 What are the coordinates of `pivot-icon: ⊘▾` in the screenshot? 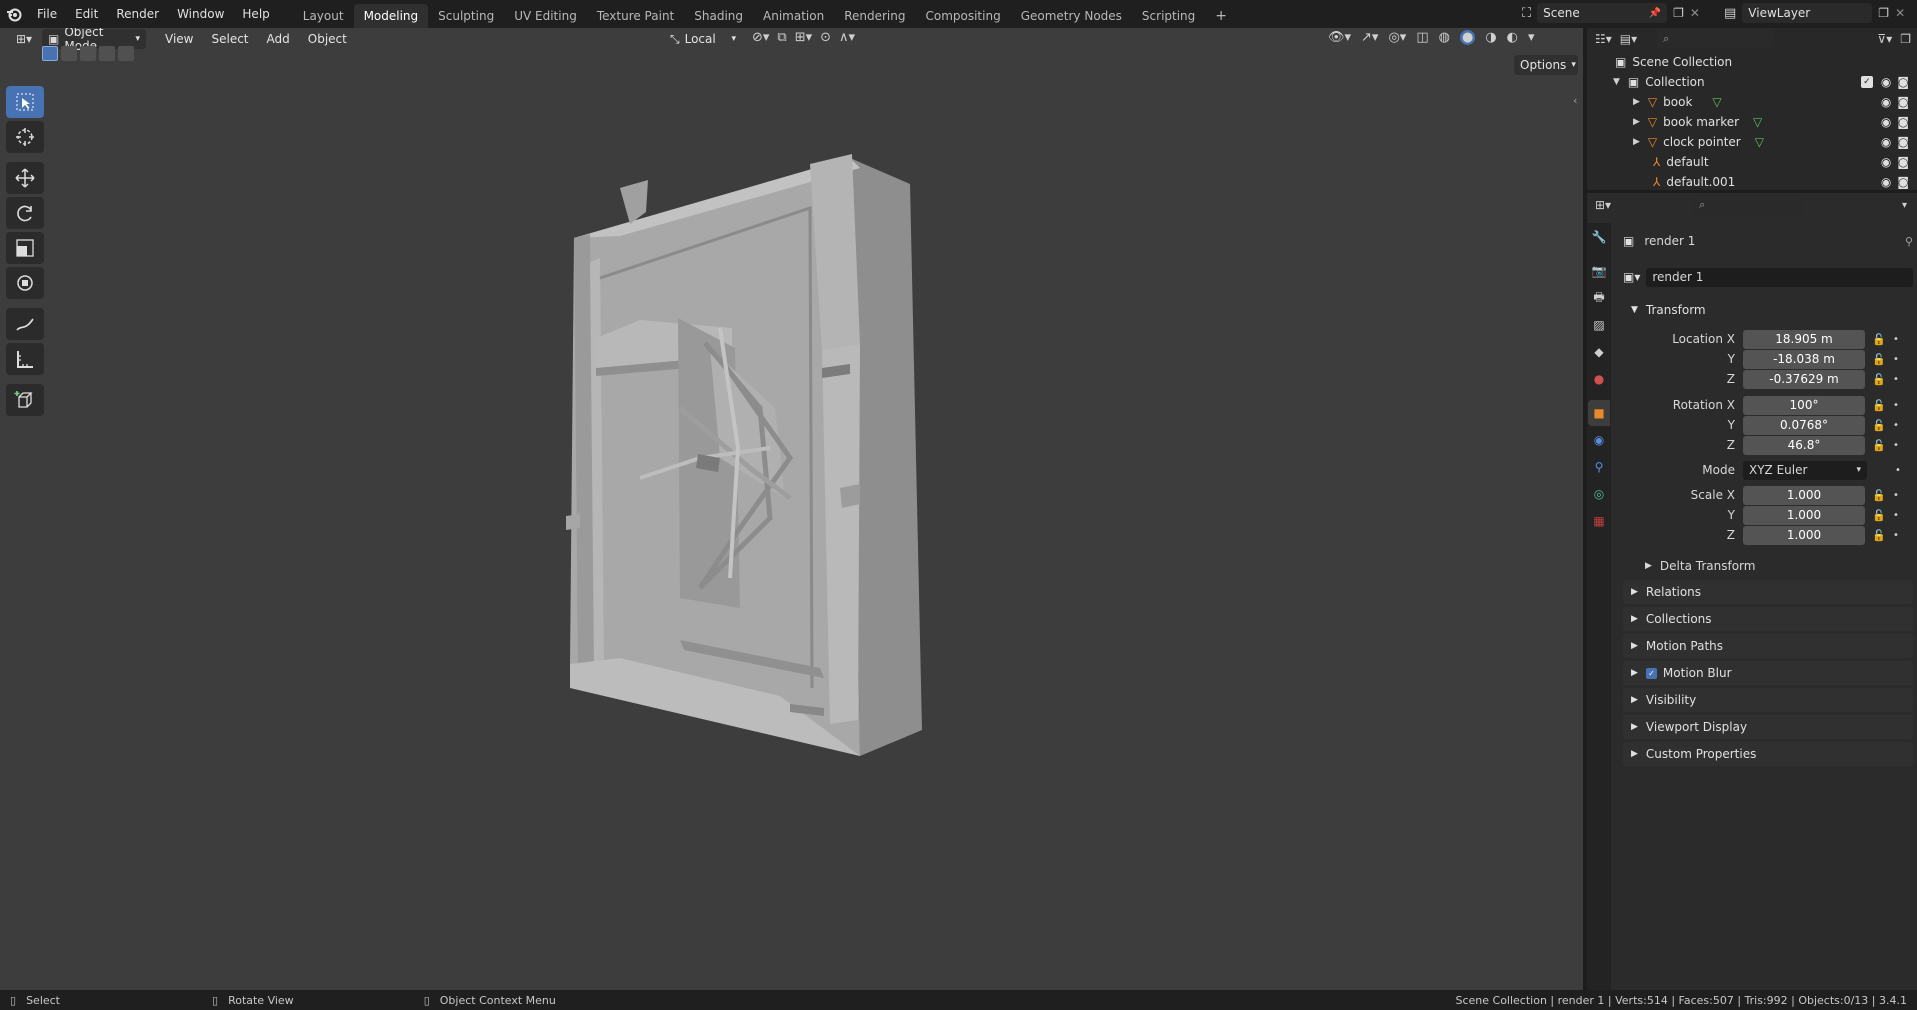 It's located at (760, 37).